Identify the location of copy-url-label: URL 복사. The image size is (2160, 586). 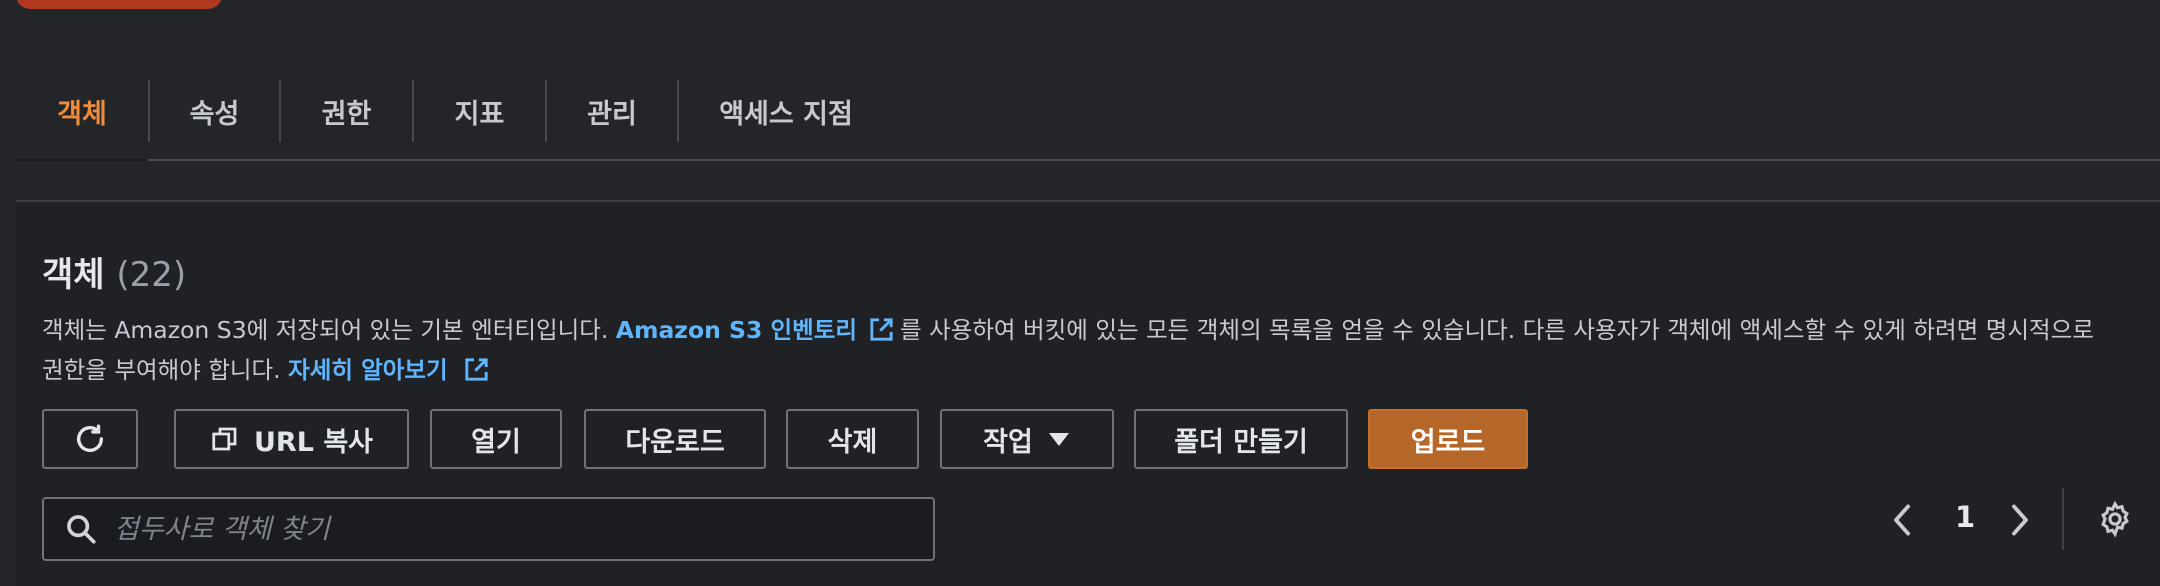
(313, 442).